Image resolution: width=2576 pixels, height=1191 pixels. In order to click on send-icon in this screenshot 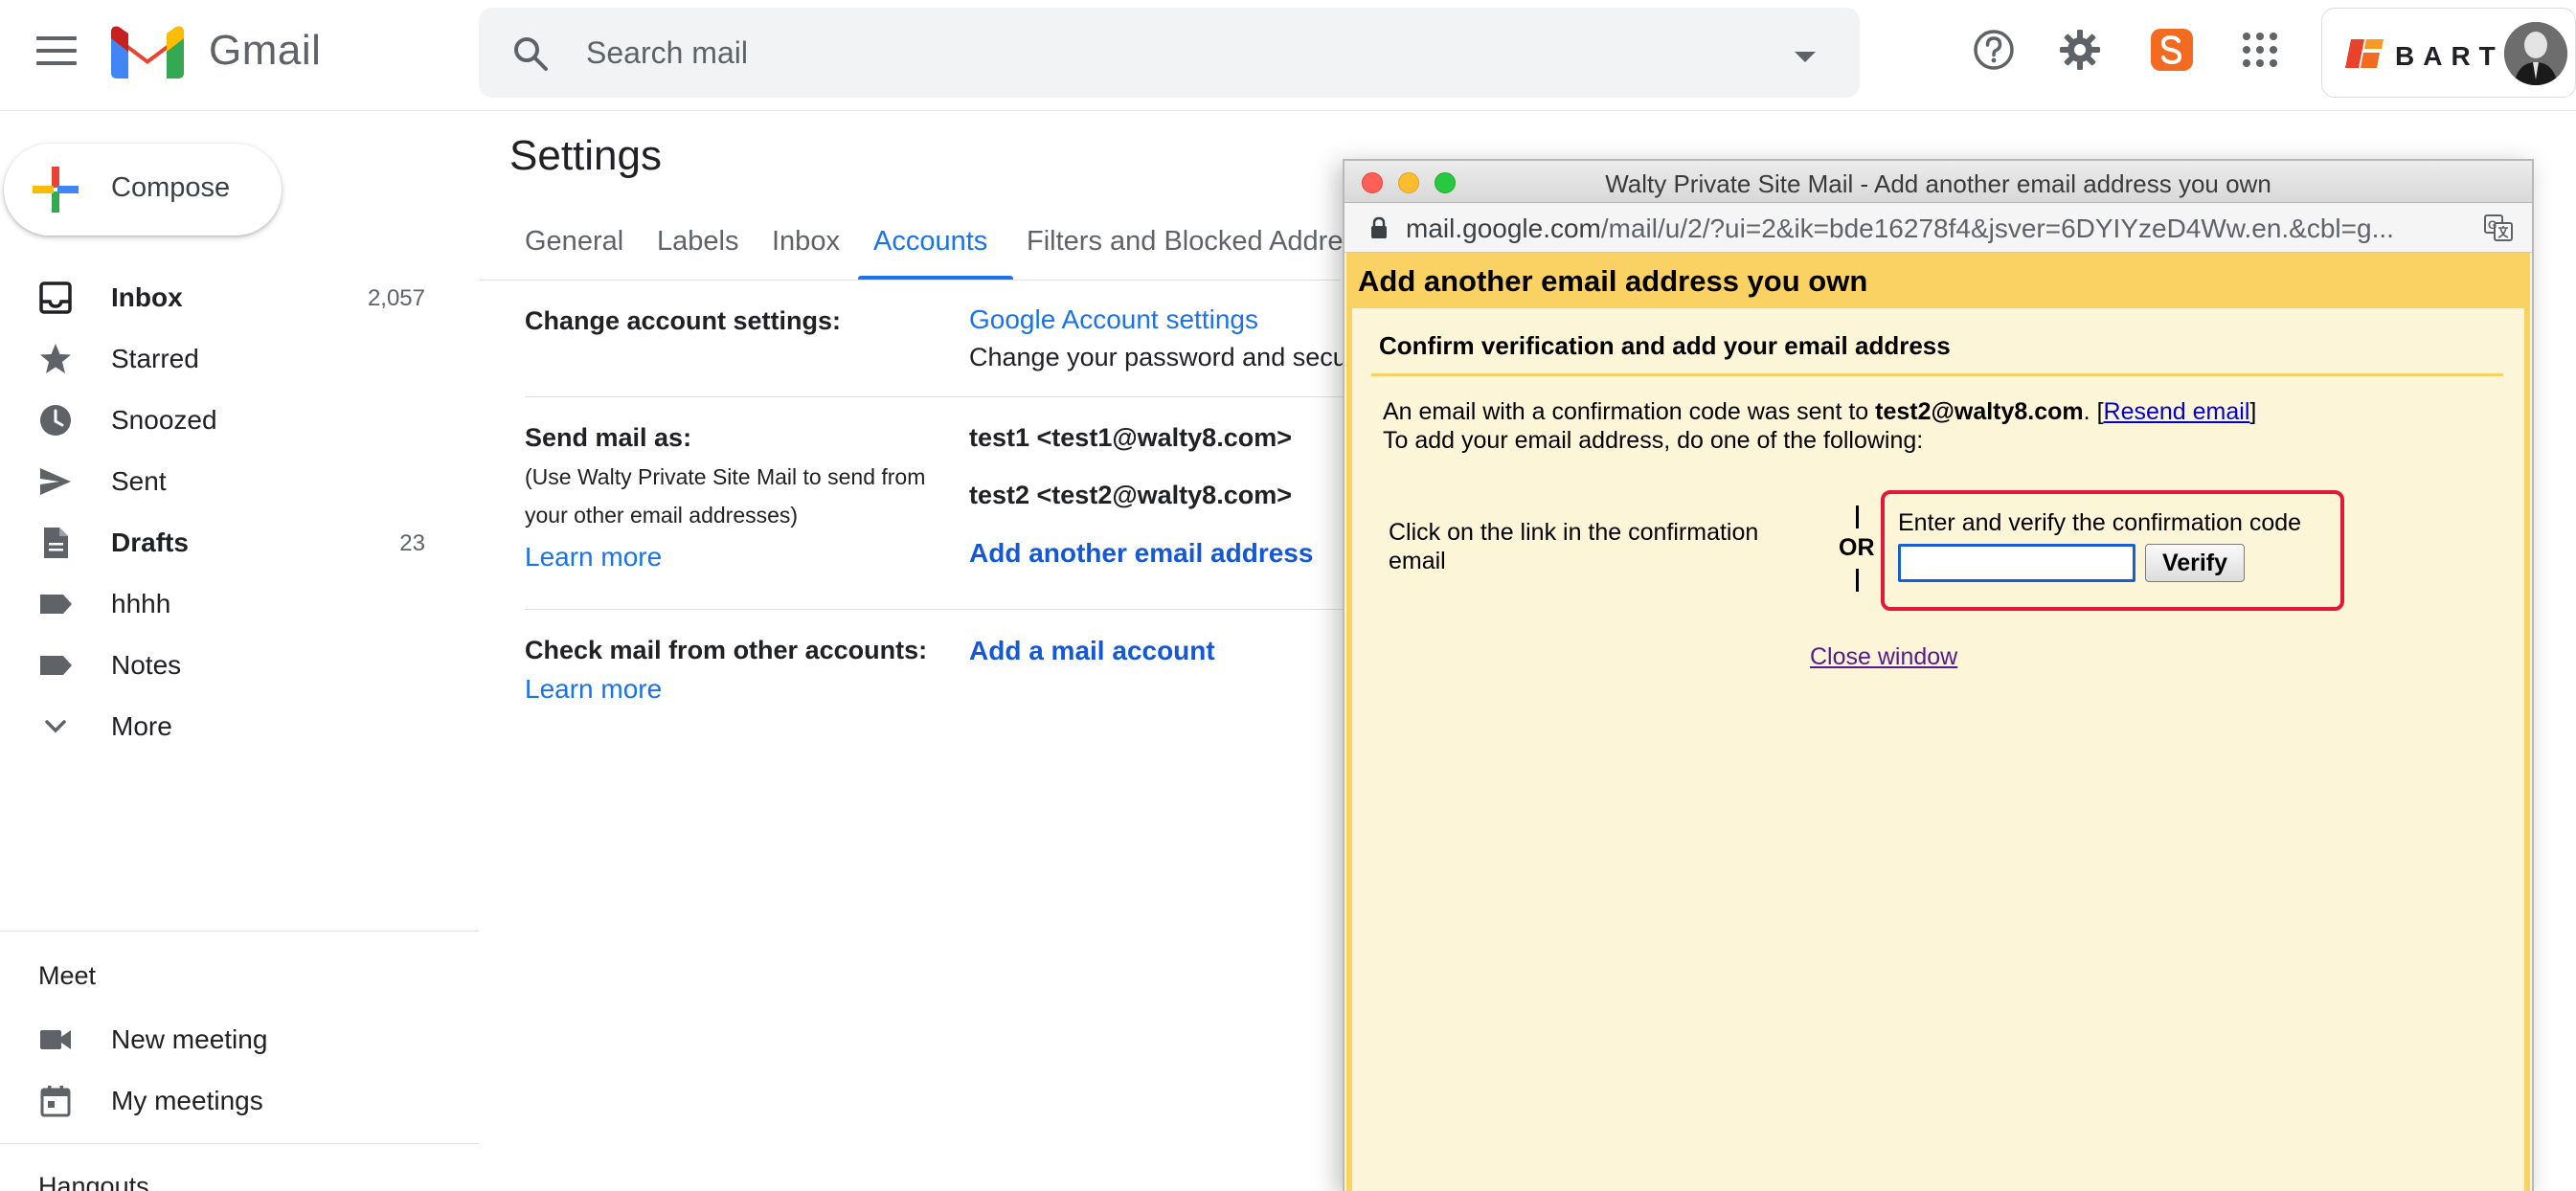, I will do `click(55, 481)`.